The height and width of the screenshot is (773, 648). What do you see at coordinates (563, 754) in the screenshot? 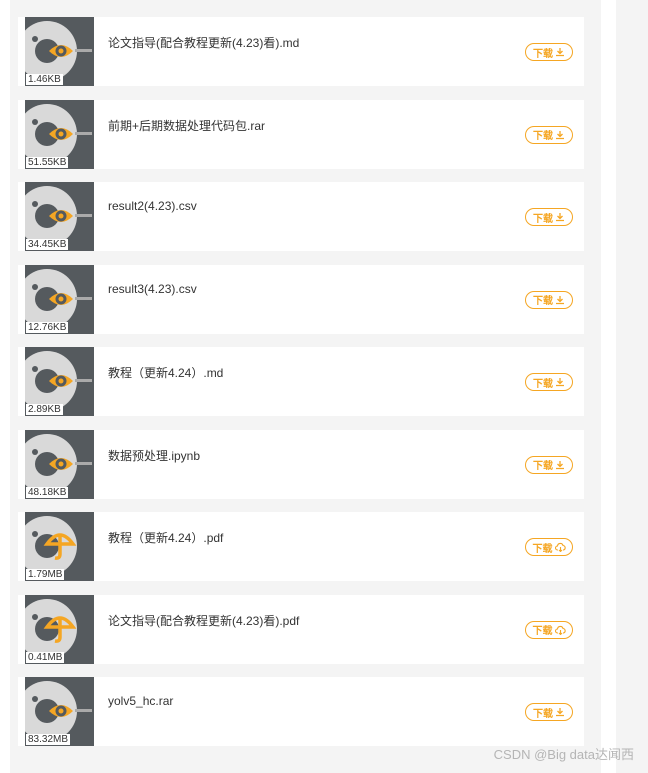
I see `csdn-watermark: CSDN @Big data达闻西` at bounding box center [563, 754].